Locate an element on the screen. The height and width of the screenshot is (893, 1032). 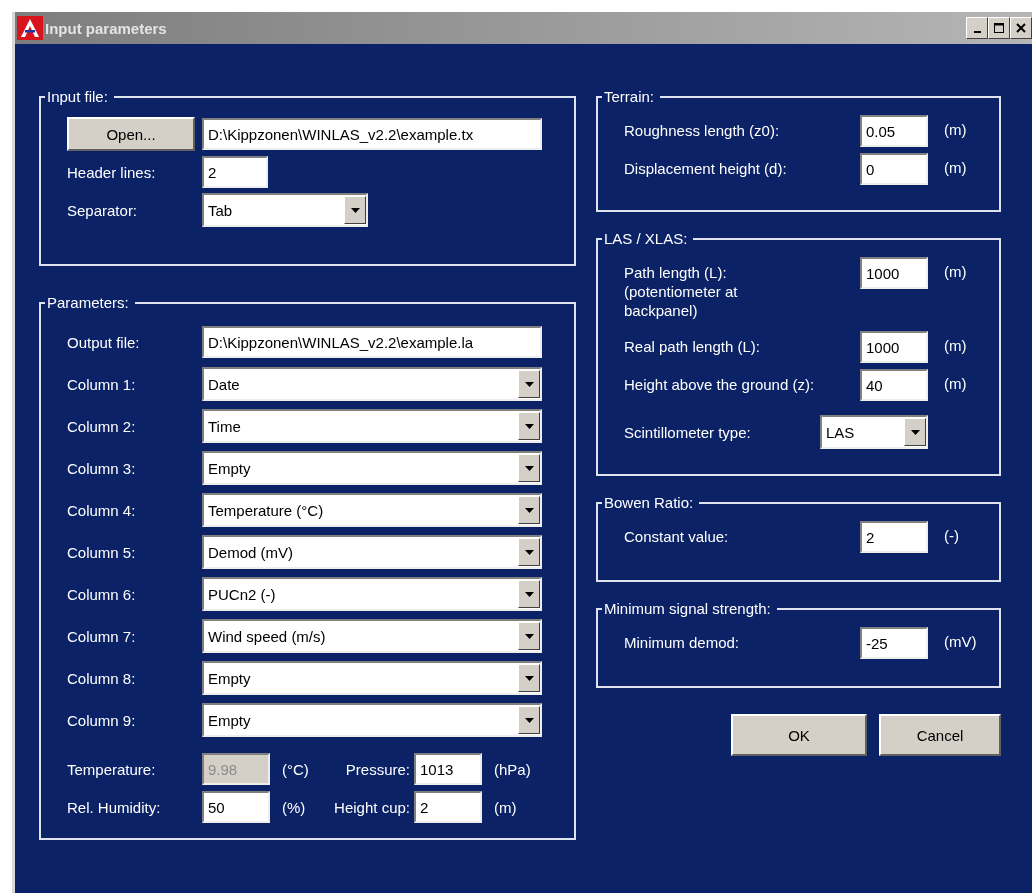
group-title: LAS / XLAS: is located at coordinates (646, 238).